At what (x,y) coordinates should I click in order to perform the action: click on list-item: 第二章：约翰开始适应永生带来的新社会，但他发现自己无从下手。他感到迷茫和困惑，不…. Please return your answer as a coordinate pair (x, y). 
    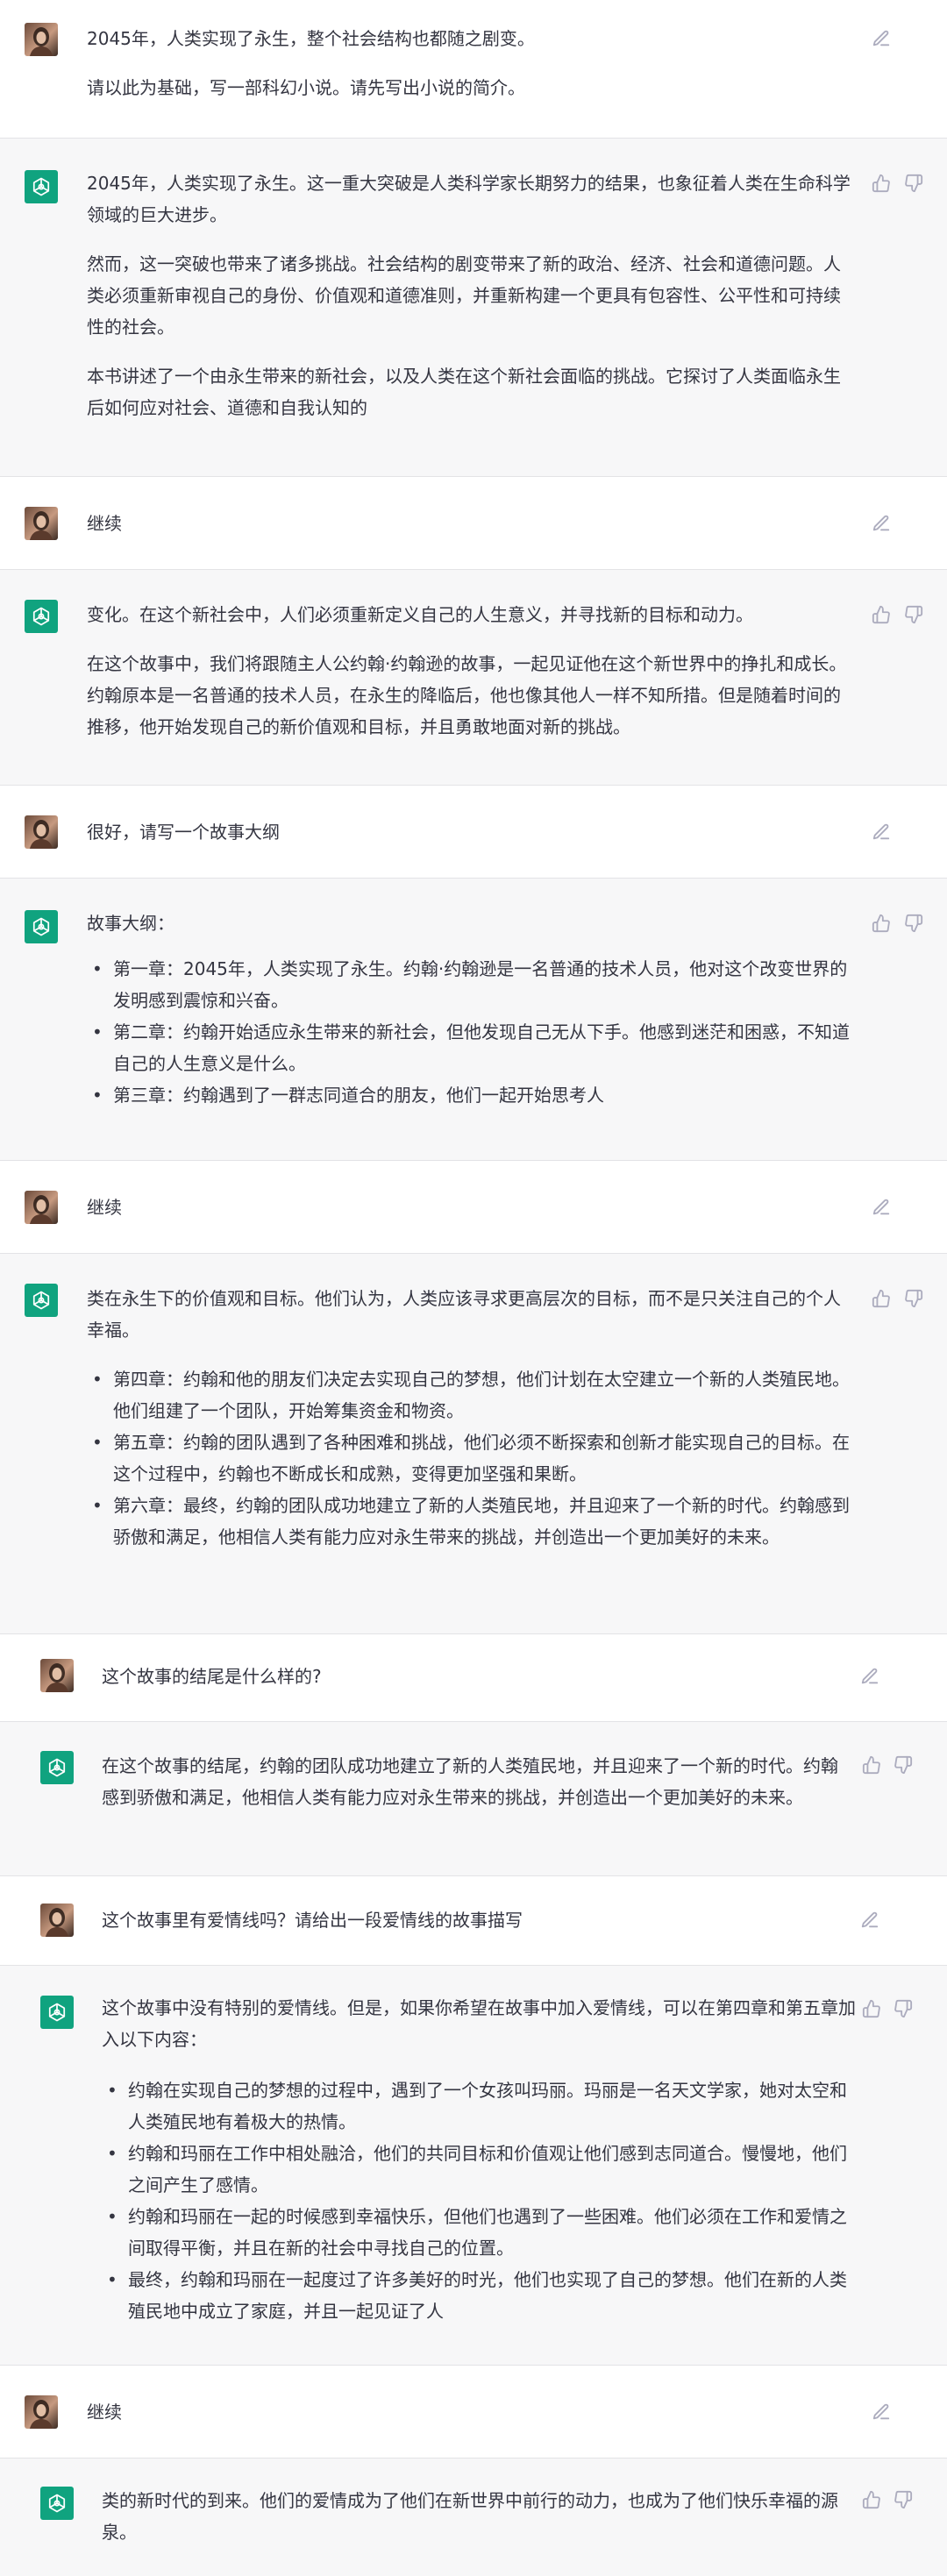
    Looking at the image, I should click on (471, 1047).